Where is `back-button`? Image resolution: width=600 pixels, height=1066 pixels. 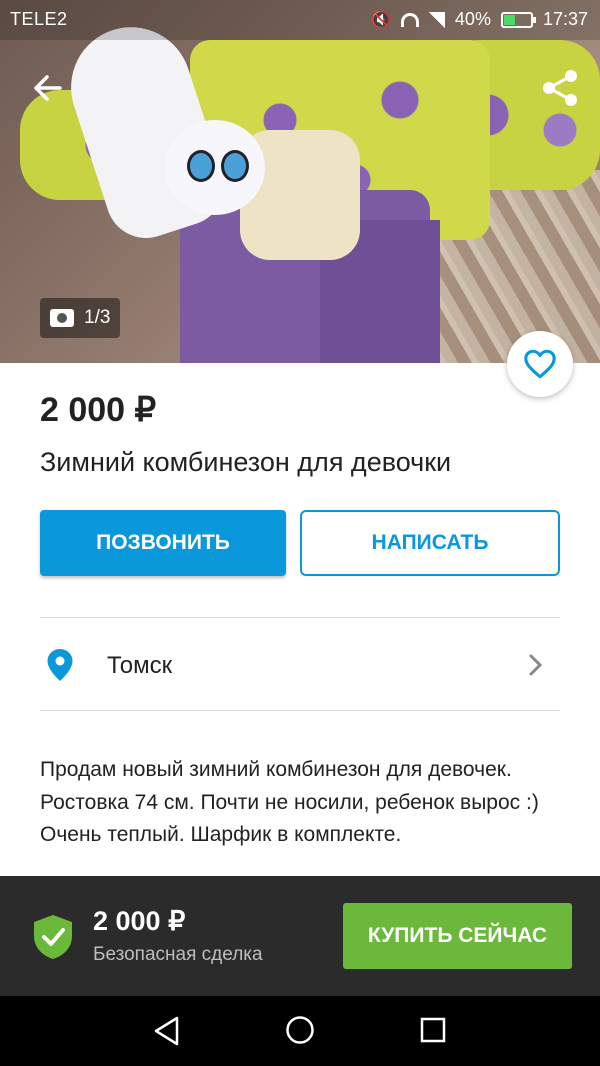 back-button is located at coordinates (48, 88).